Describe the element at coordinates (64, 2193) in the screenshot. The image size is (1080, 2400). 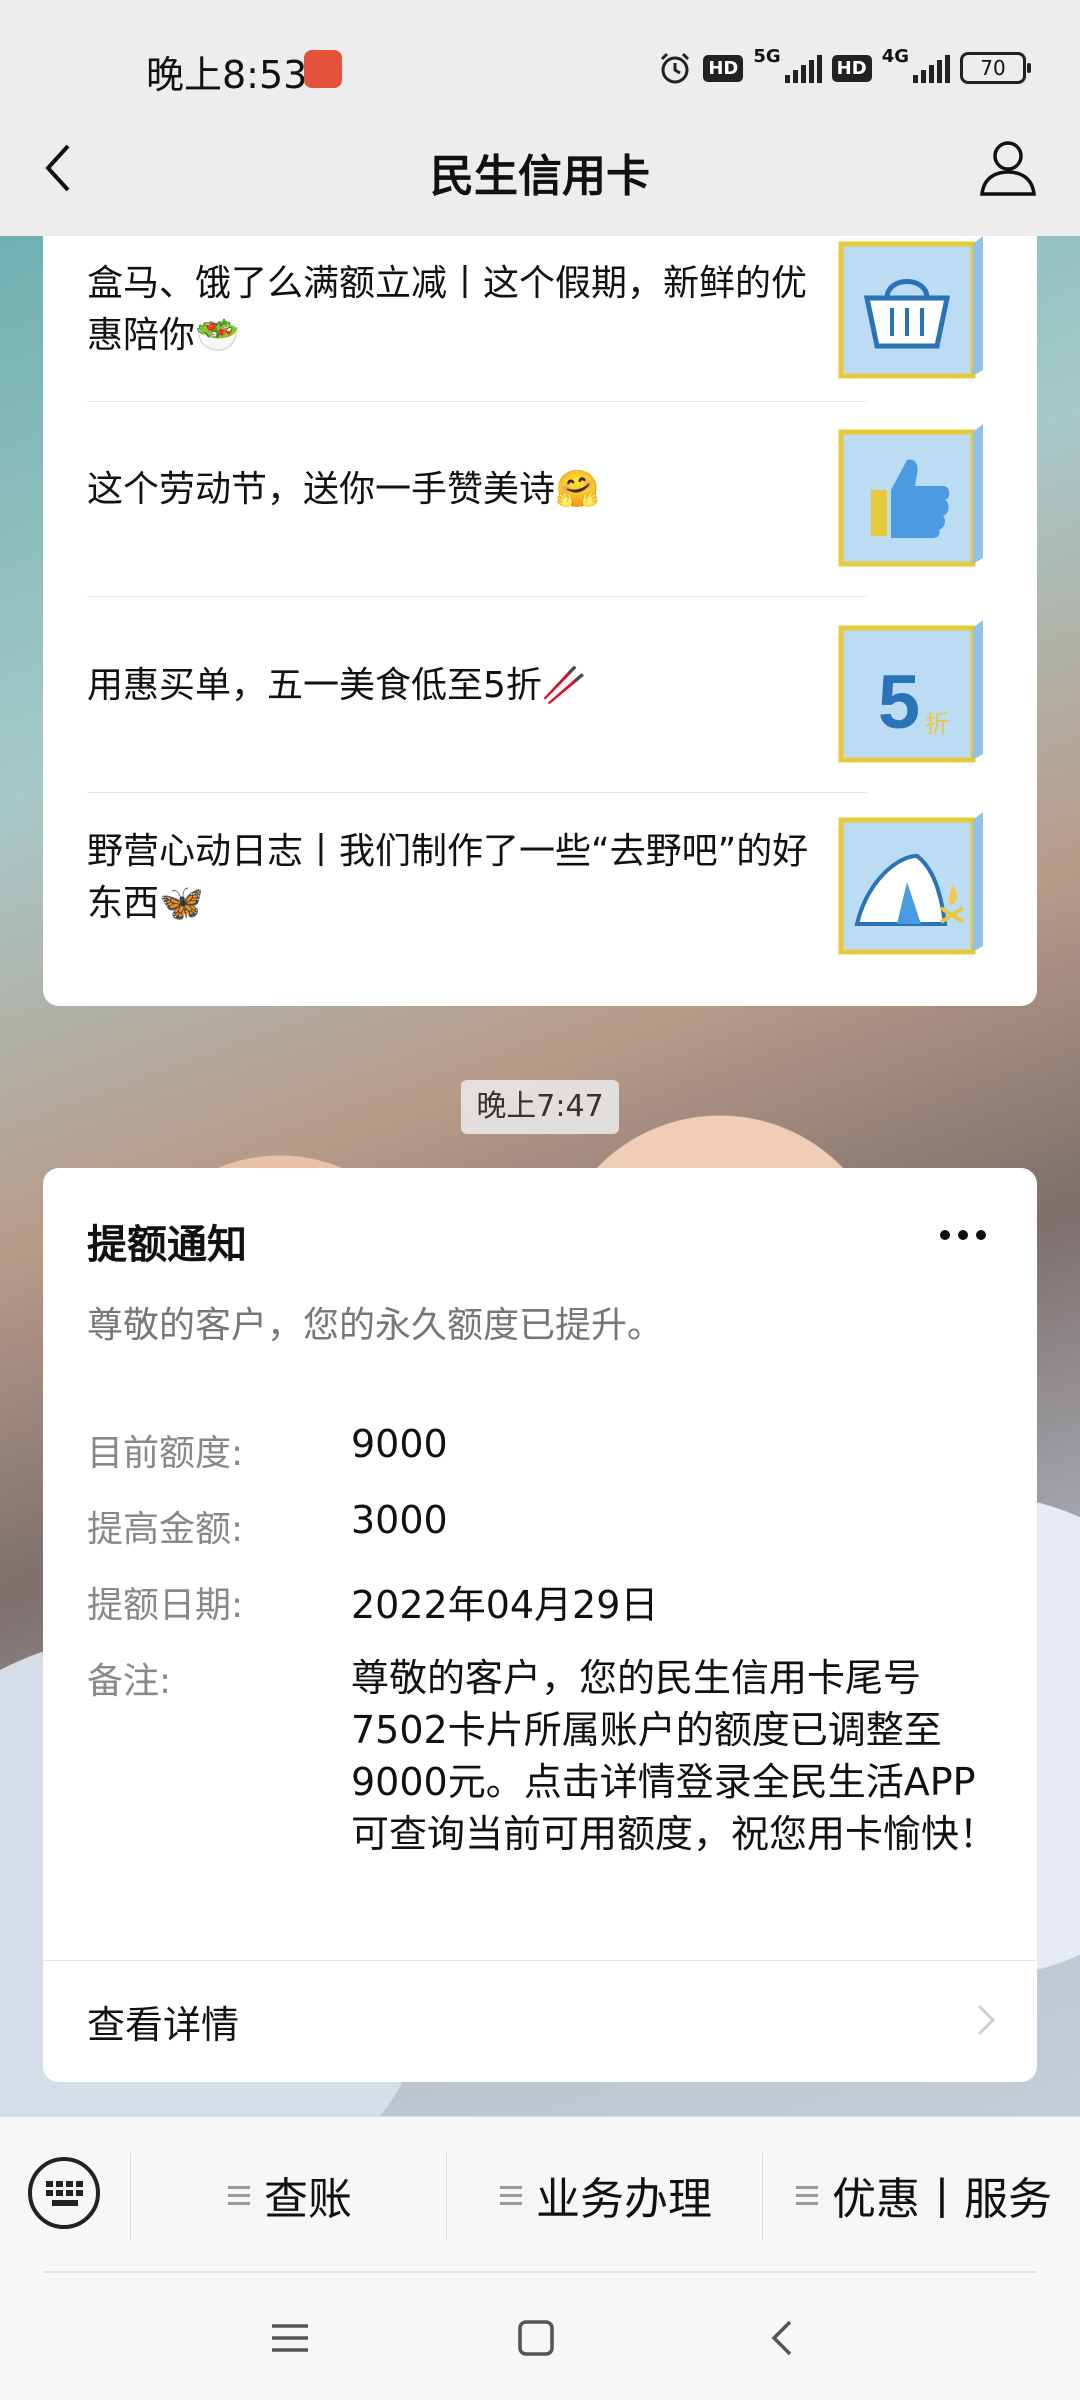
I see `keyboard-icon` at that location.